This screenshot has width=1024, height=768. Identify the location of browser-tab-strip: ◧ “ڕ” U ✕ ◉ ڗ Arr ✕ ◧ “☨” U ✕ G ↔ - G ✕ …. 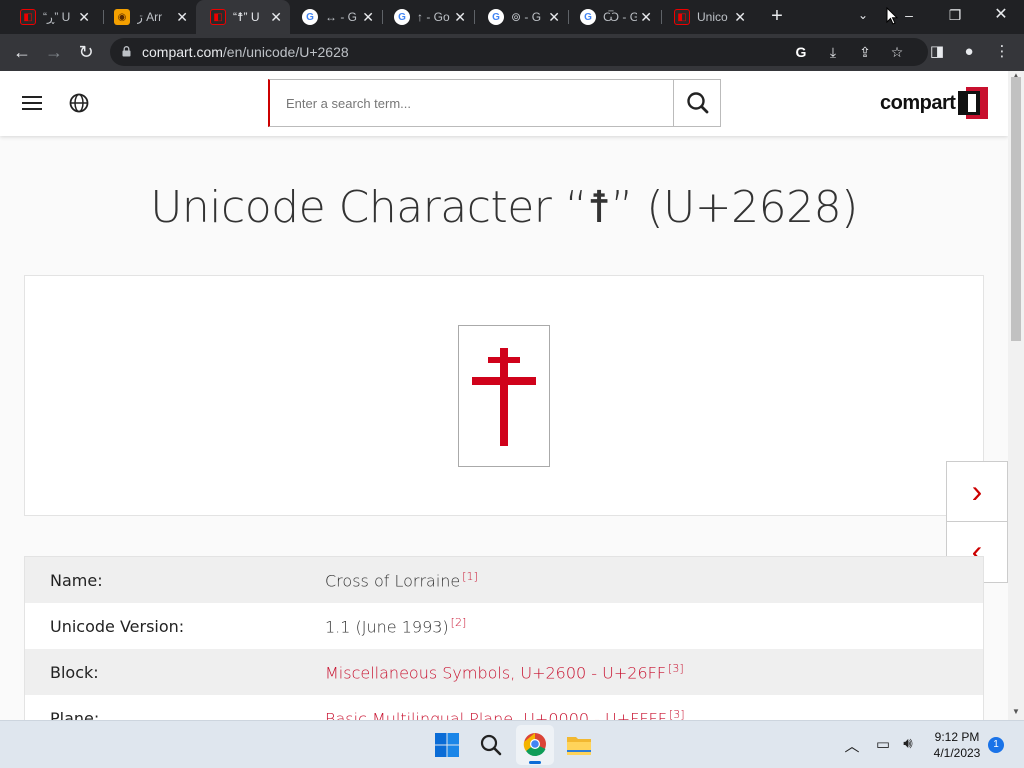
(512, 17).